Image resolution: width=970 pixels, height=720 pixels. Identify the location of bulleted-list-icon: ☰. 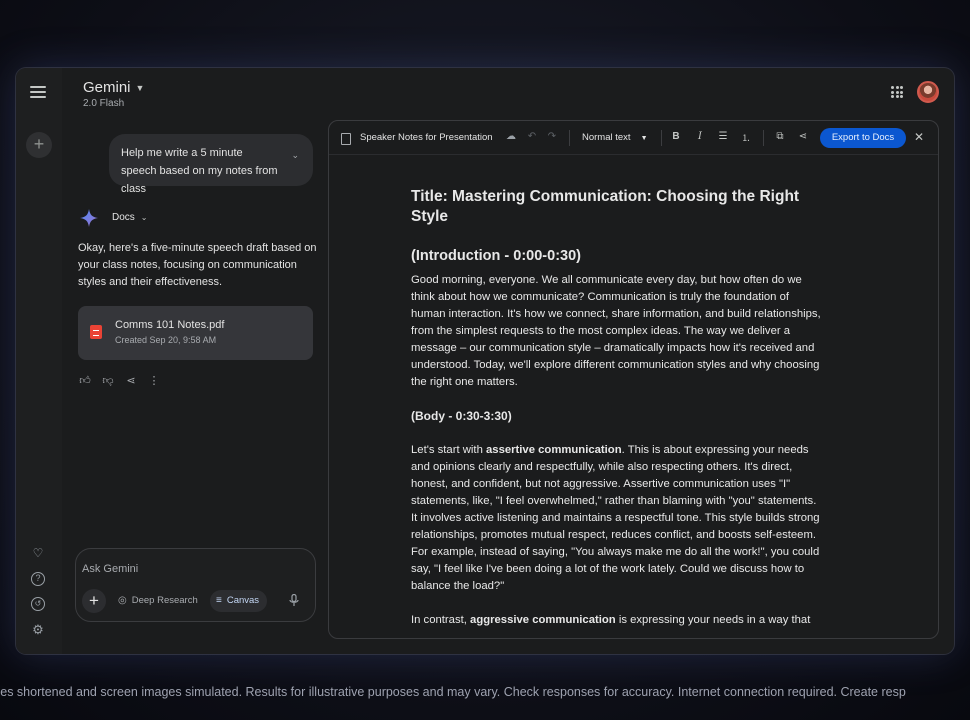
(723, 136).